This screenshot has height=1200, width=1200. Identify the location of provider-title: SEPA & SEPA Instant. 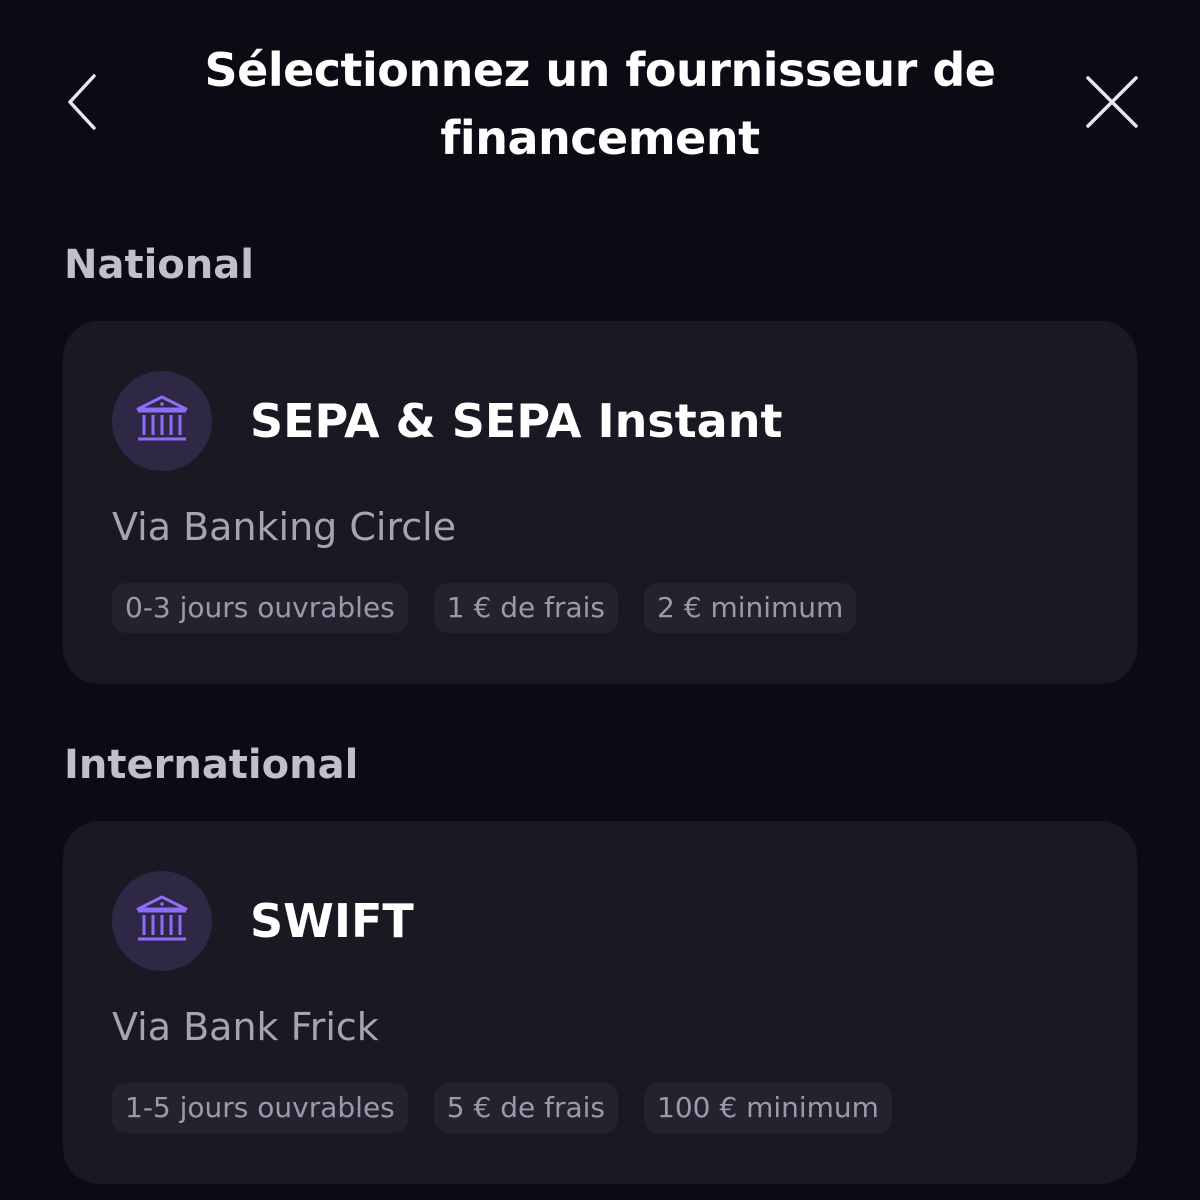
(516, 421).